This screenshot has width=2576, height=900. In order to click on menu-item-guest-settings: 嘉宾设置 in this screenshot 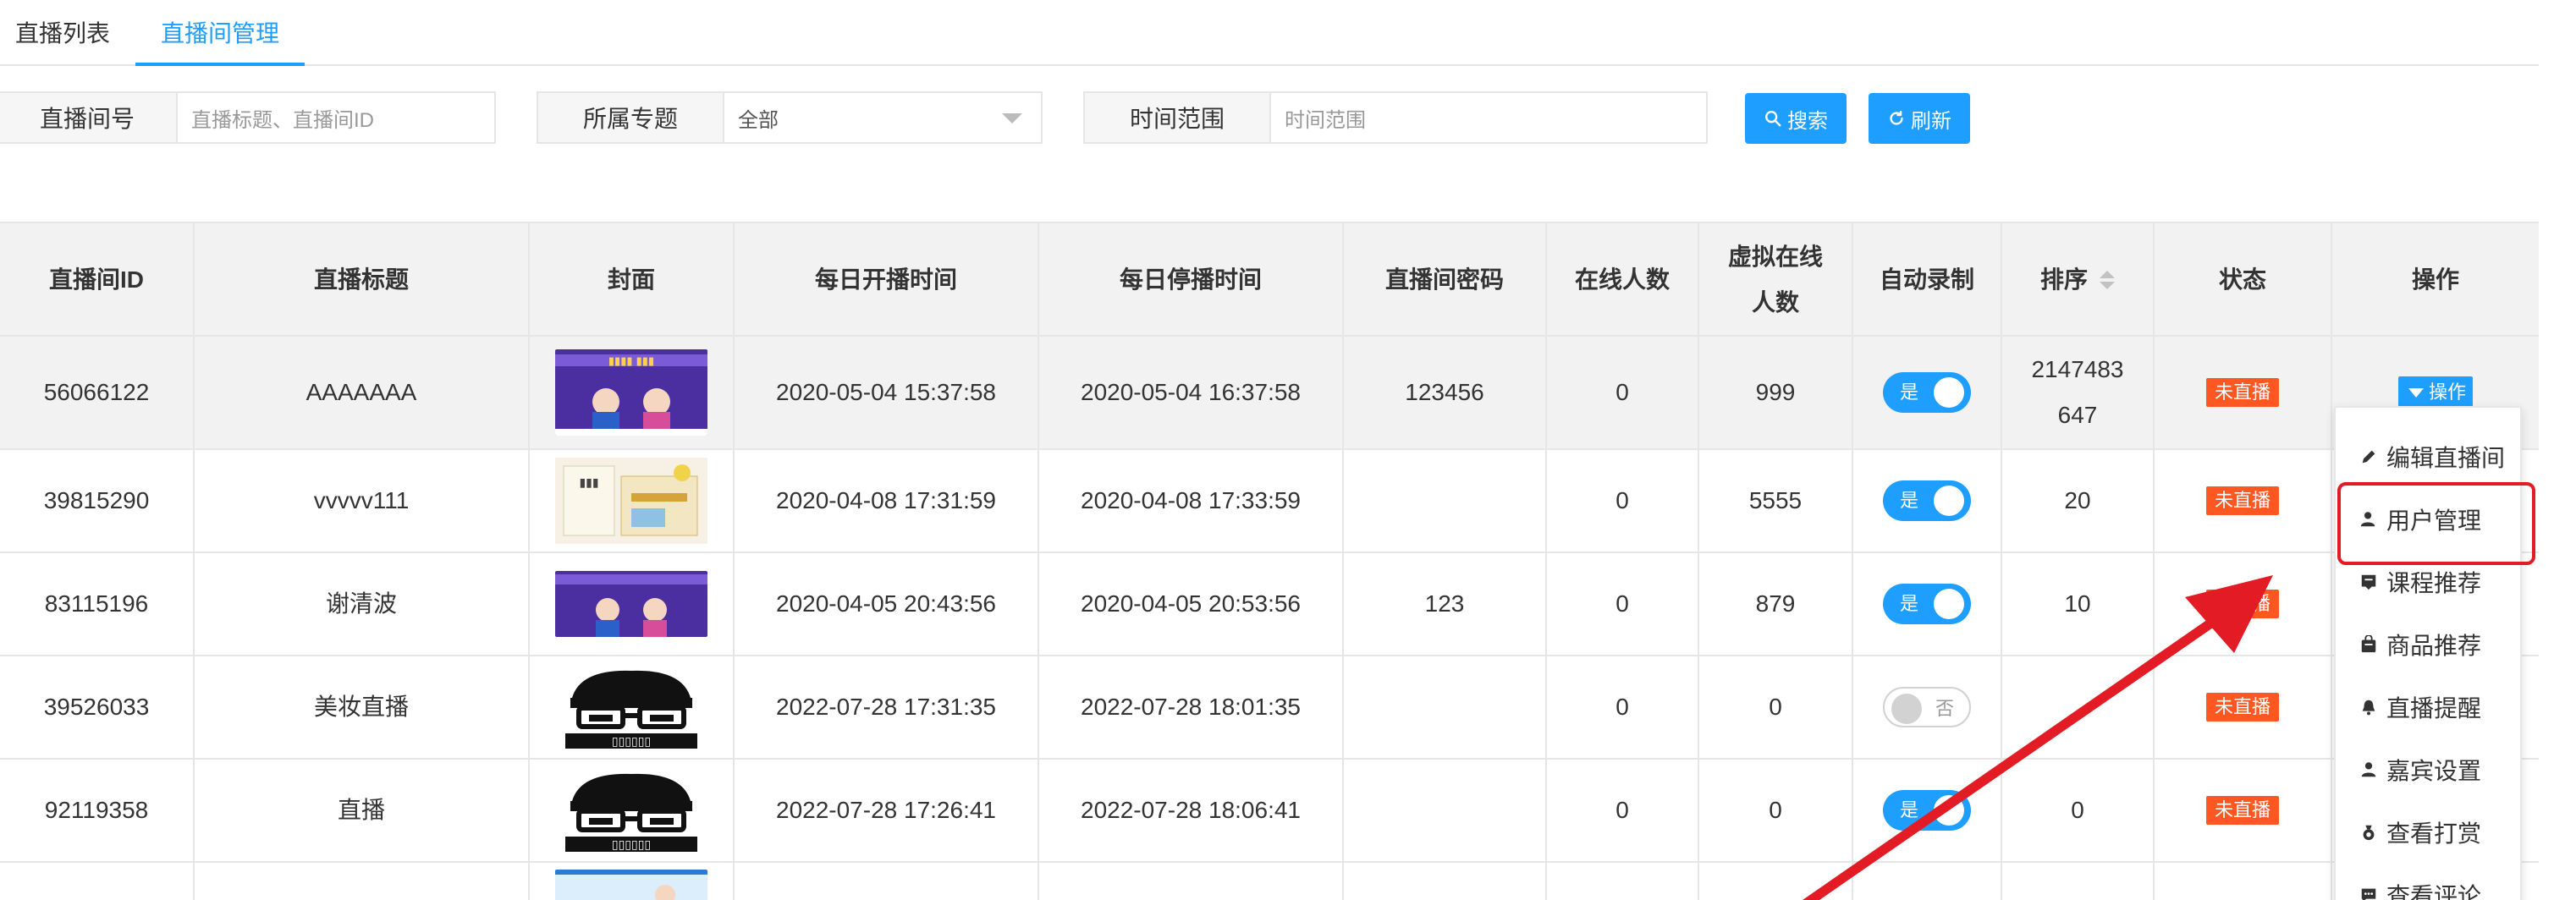, I will do `click(2428, 769)`.